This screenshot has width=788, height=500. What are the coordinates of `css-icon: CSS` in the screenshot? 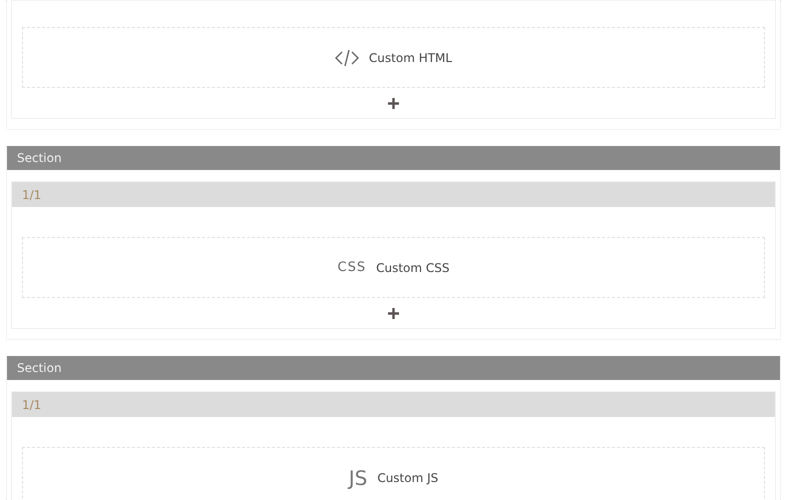 It's located at (352, 267).